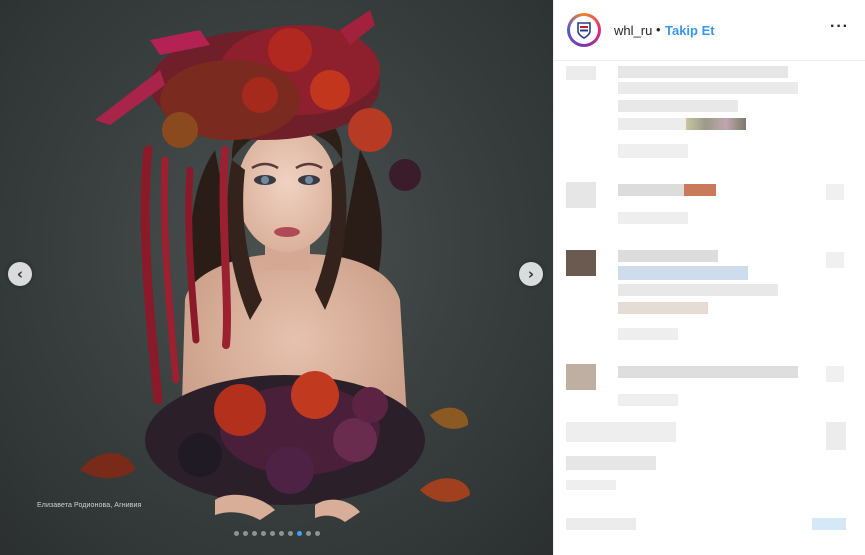 The image size is (865, 555). What do you see at coordinates (591, 485) in the screenshot?
I see `post-date-blurred` at bounding box center [591, 485].